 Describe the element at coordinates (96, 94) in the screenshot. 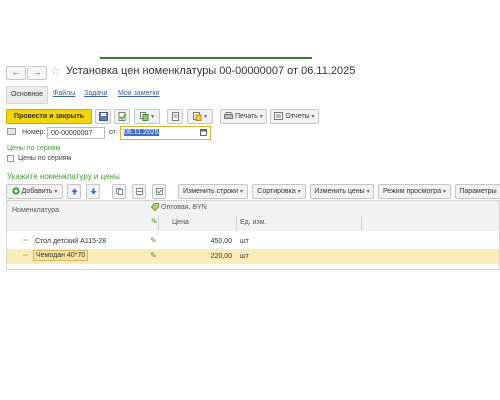

I see `tab-tasks: Задачи` at that location.